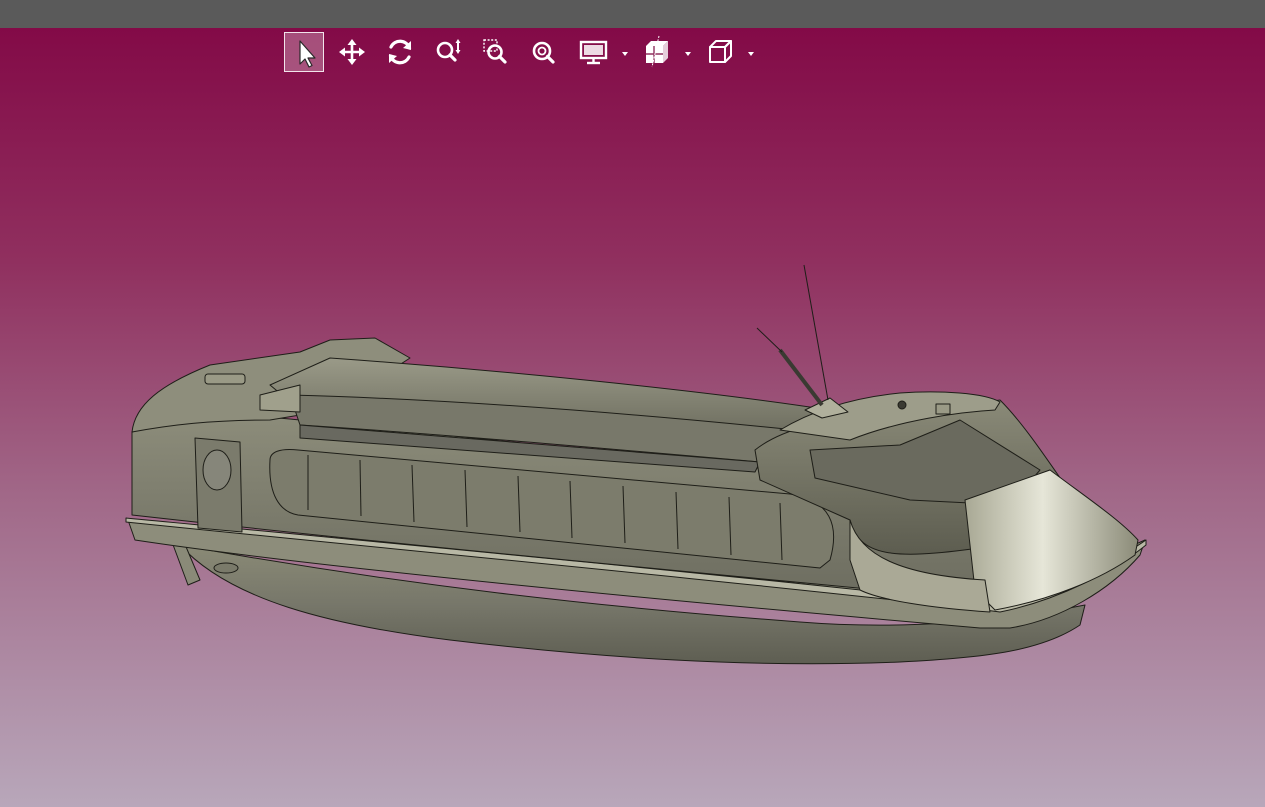 The image size is (1265, 807). I want to click on roof-light, so click(902, 405).